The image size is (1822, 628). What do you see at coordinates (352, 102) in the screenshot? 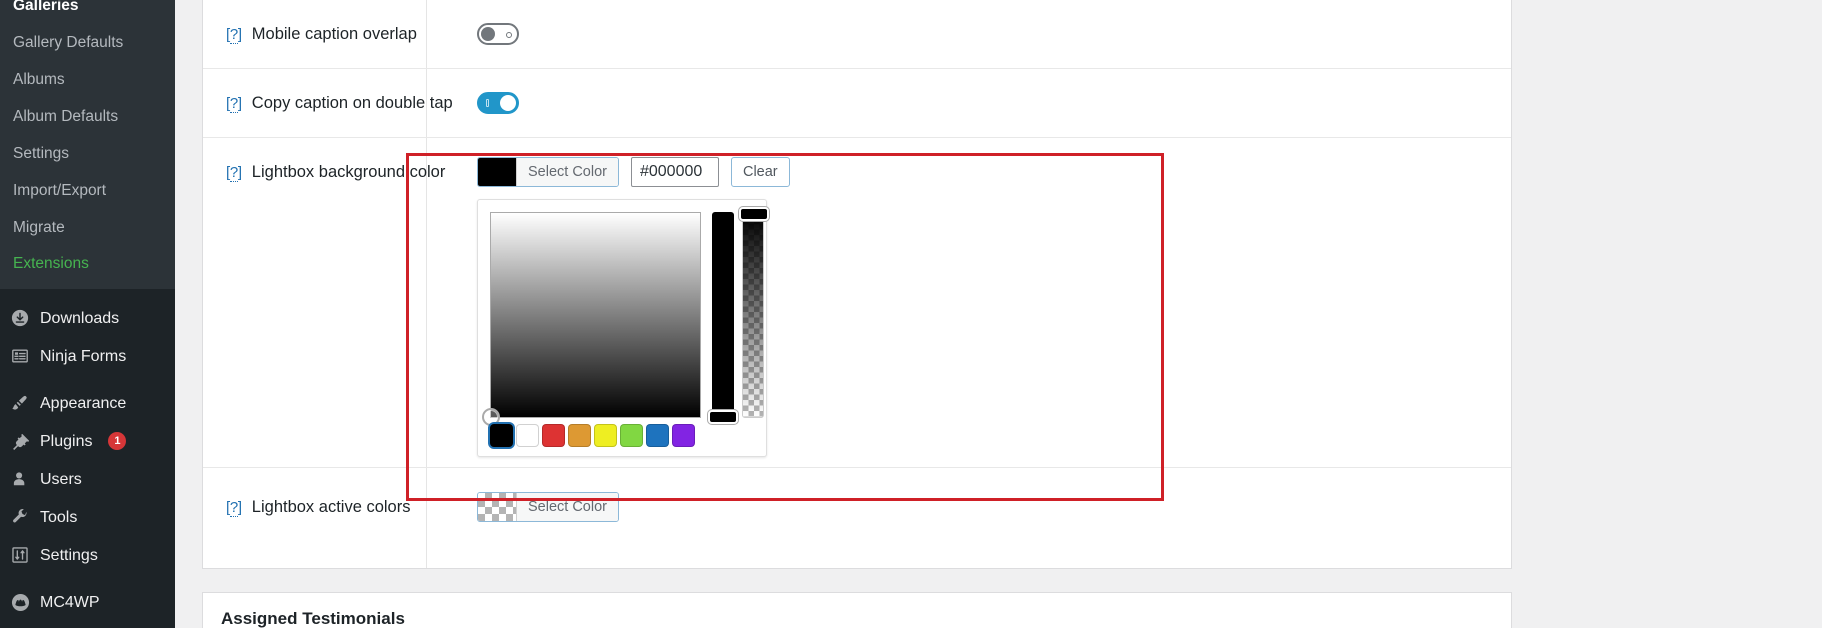
I see `setting-label: Copy caption on double tap` at bounding box center [352, 102].